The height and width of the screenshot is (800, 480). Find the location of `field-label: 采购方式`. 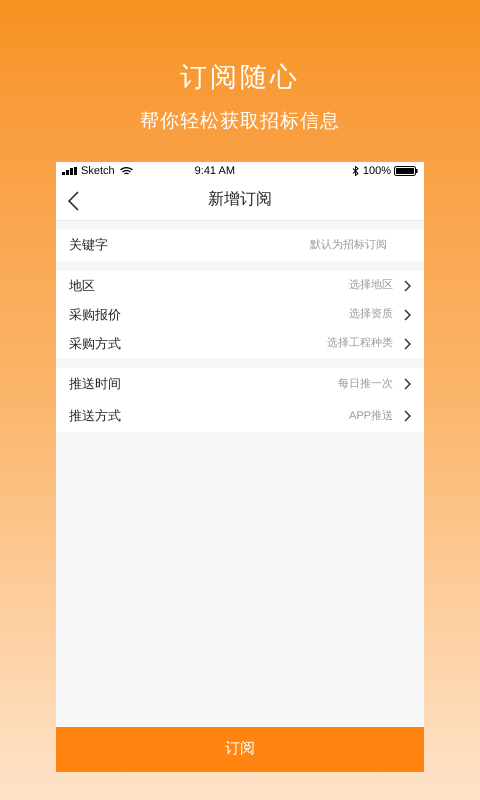

field-label: 采购方式 is located at coordinates (95, 343).